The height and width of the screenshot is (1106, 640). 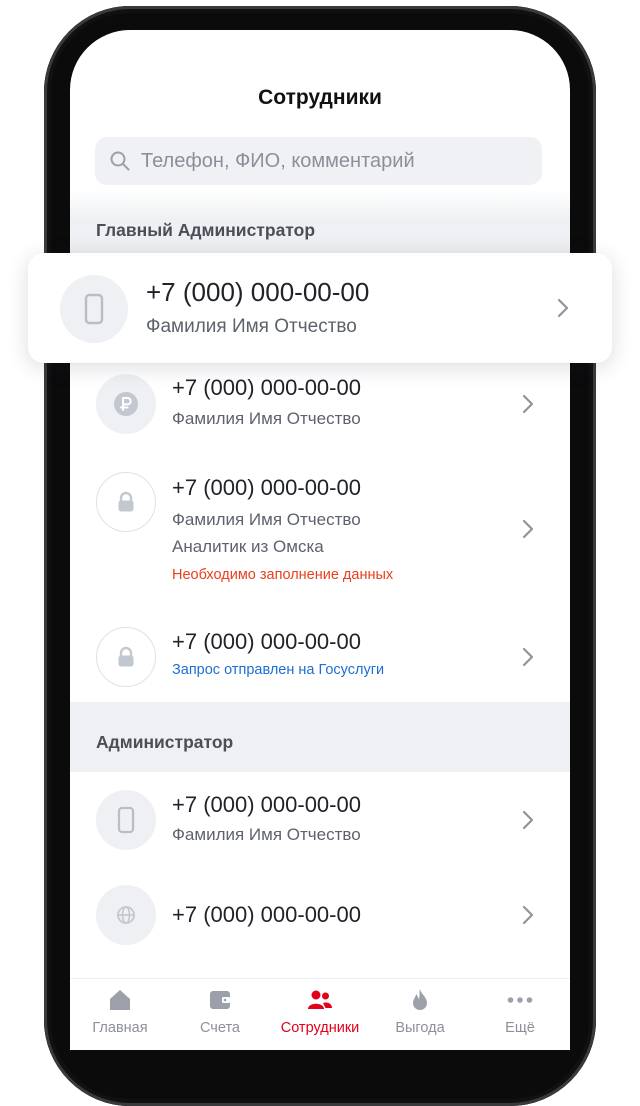 What do you see at coordinates (120, 1028) in the screenshot?
I see `tab-label: Главная` at bounding box center [120, 1028].